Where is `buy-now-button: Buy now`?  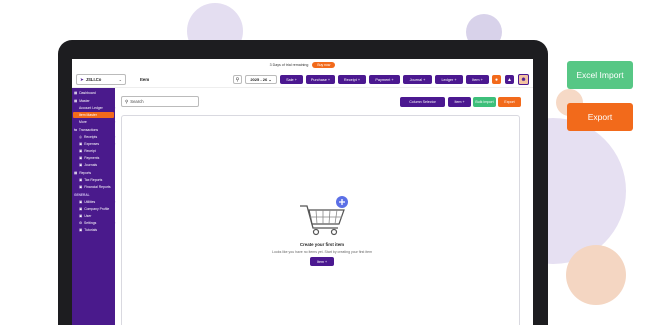
buy-now-button: Buy now is located at coordinates (324, 64).